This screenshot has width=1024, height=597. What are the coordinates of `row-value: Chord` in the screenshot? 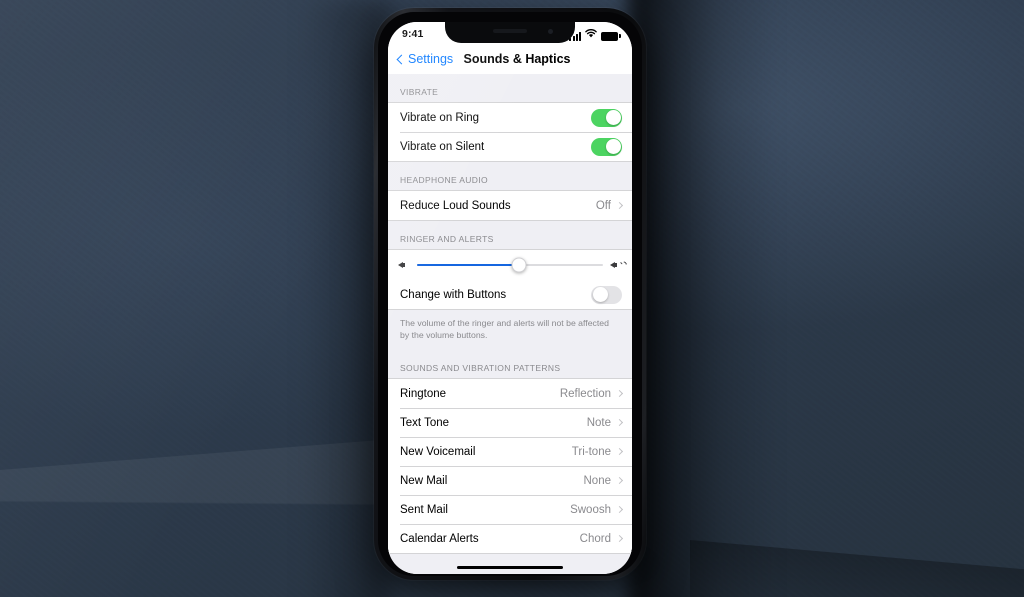 It's located at (595, 538).